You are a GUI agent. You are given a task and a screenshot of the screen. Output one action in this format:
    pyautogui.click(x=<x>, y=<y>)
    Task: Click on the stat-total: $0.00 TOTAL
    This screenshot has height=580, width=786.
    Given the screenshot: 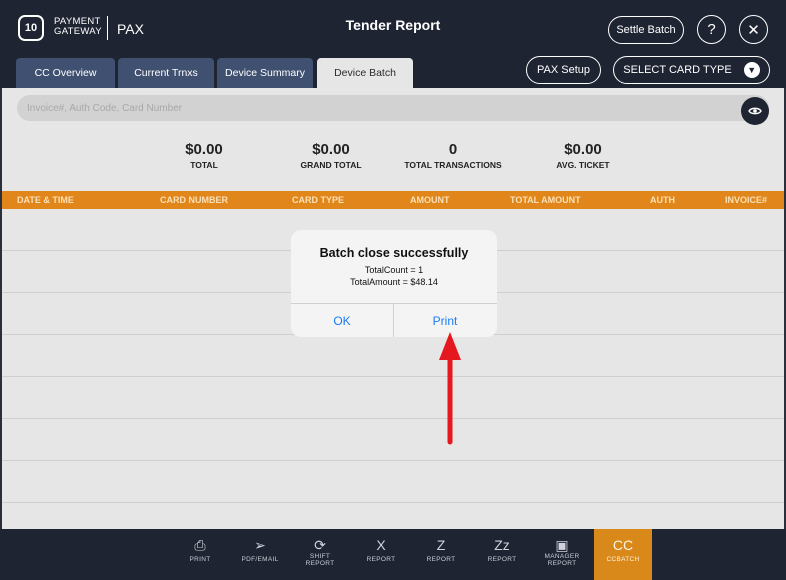 What is the action you would take?
    pyautogui.click(x=204, y=155)
    